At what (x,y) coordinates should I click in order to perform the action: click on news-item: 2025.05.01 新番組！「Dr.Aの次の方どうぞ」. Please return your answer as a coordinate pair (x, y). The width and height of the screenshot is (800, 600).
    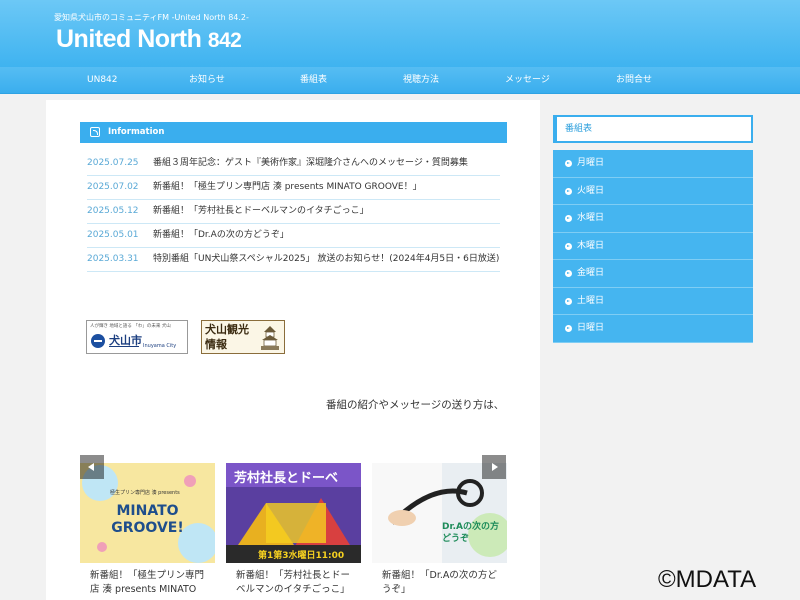
    Looking at the image, I should click on (293, 236).